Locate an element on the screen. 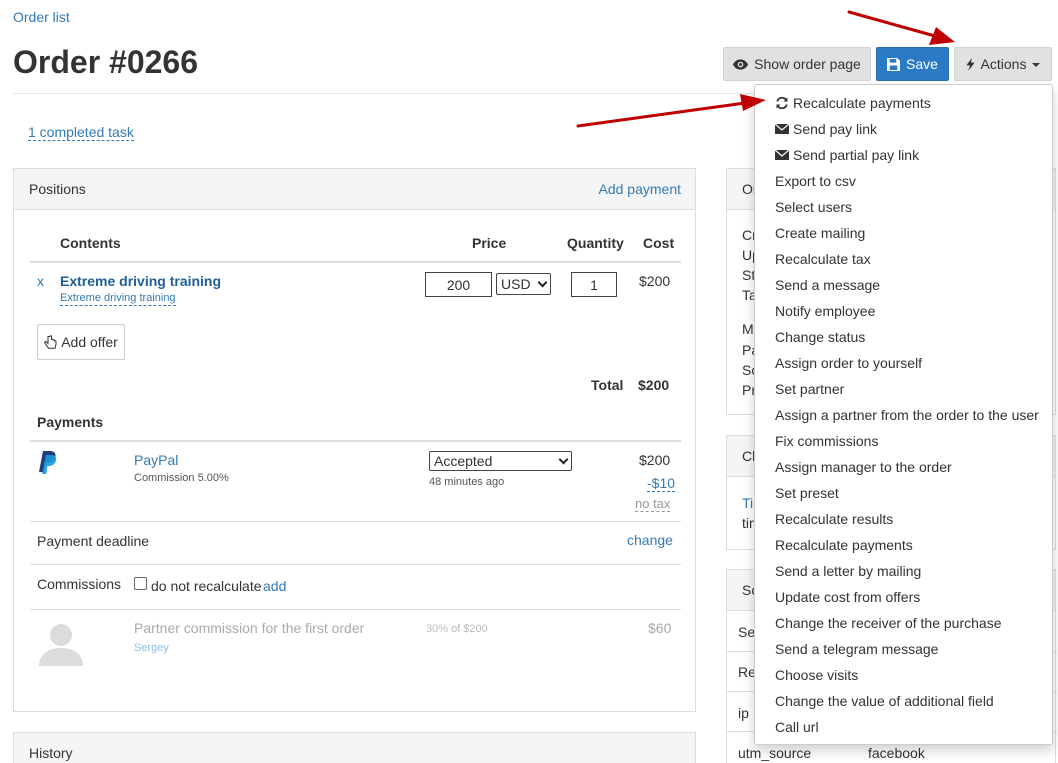 The width and height of the screenshot is (1058, 763). arrow-to-recalculate-icon is located at coordinates (671, 111).